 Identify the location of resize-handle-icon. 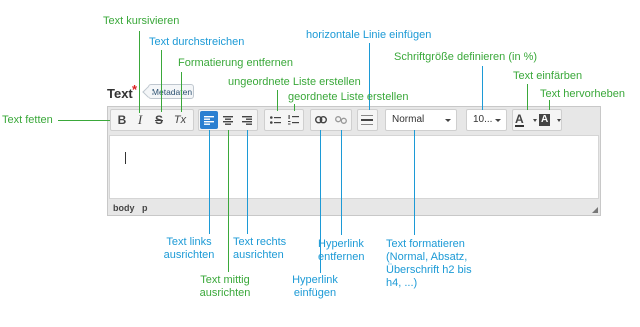
(595, 210).